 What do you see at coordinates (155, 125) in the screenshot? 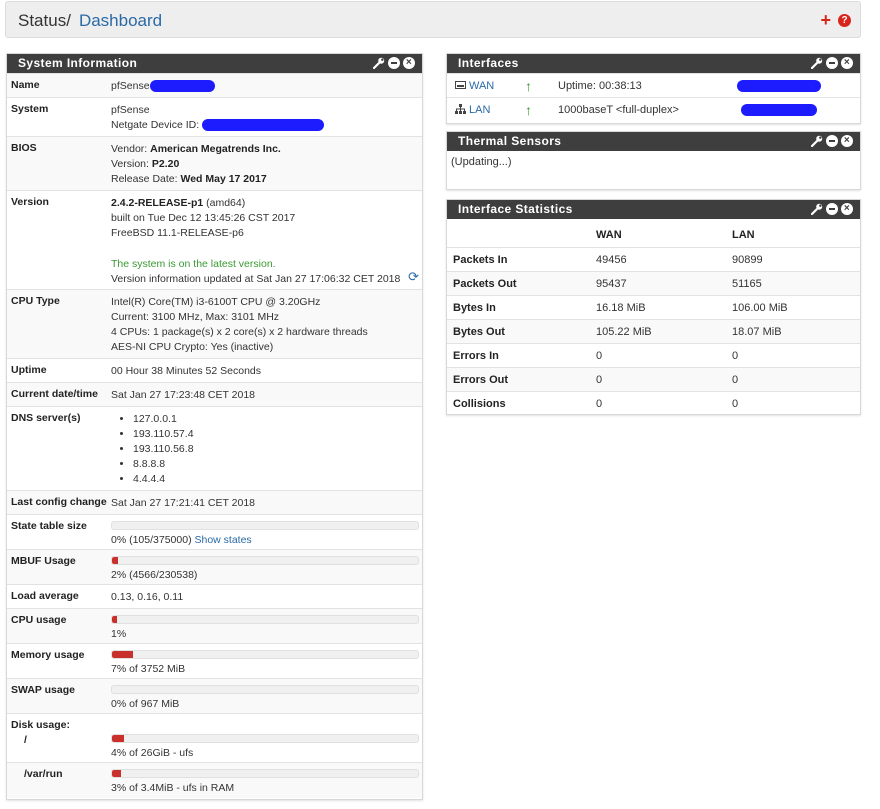
I see `device-id-label: Netgate Device ID:` at bounding box center [155, 125].